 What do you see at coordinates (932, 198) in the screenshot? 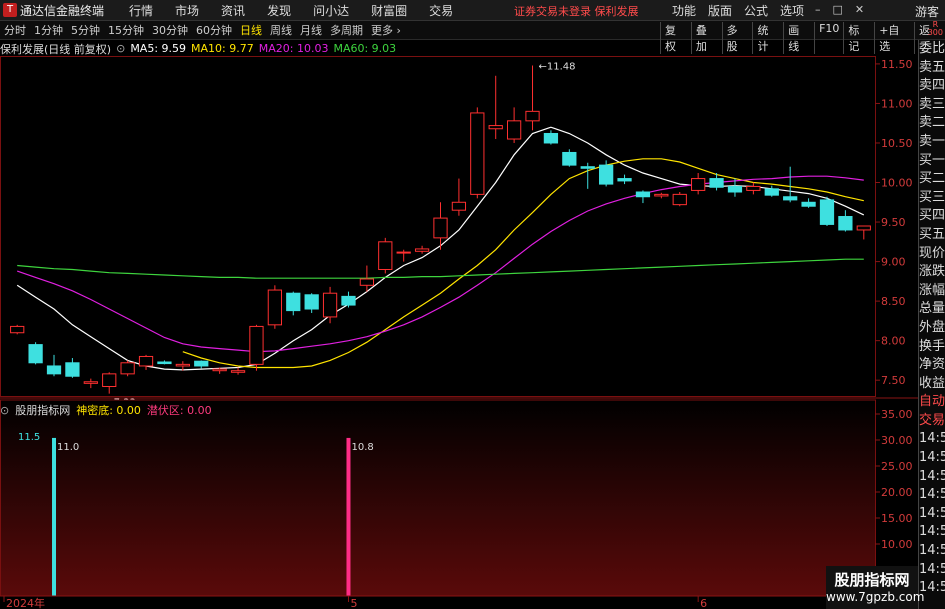
I see `side-panel-item: 买三` at bounding box center [932, 198].